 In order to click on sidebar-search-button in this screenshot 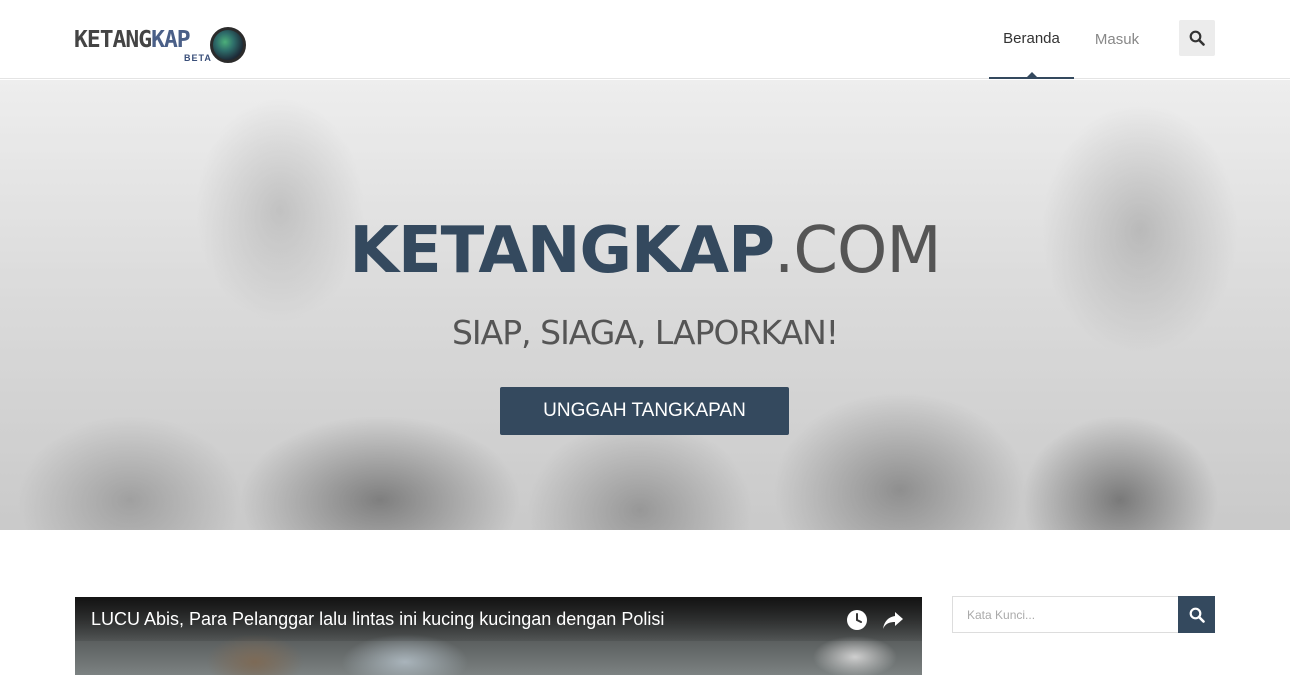, I will do `click(1196, 614)`.